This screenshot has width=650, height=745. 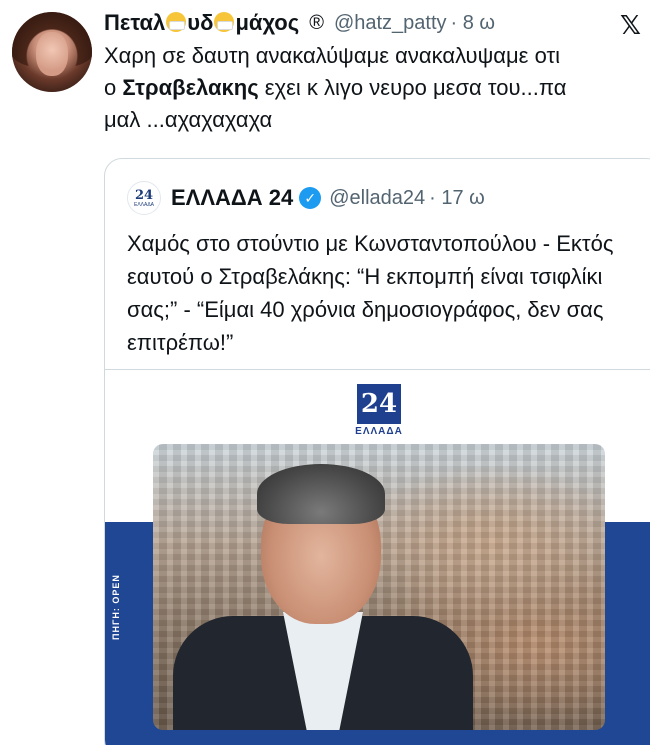 What do you see at coordinates (316, 22) in the screenshot?
I see `registered-badge-icon: ®` at bounding box center [316, 22].